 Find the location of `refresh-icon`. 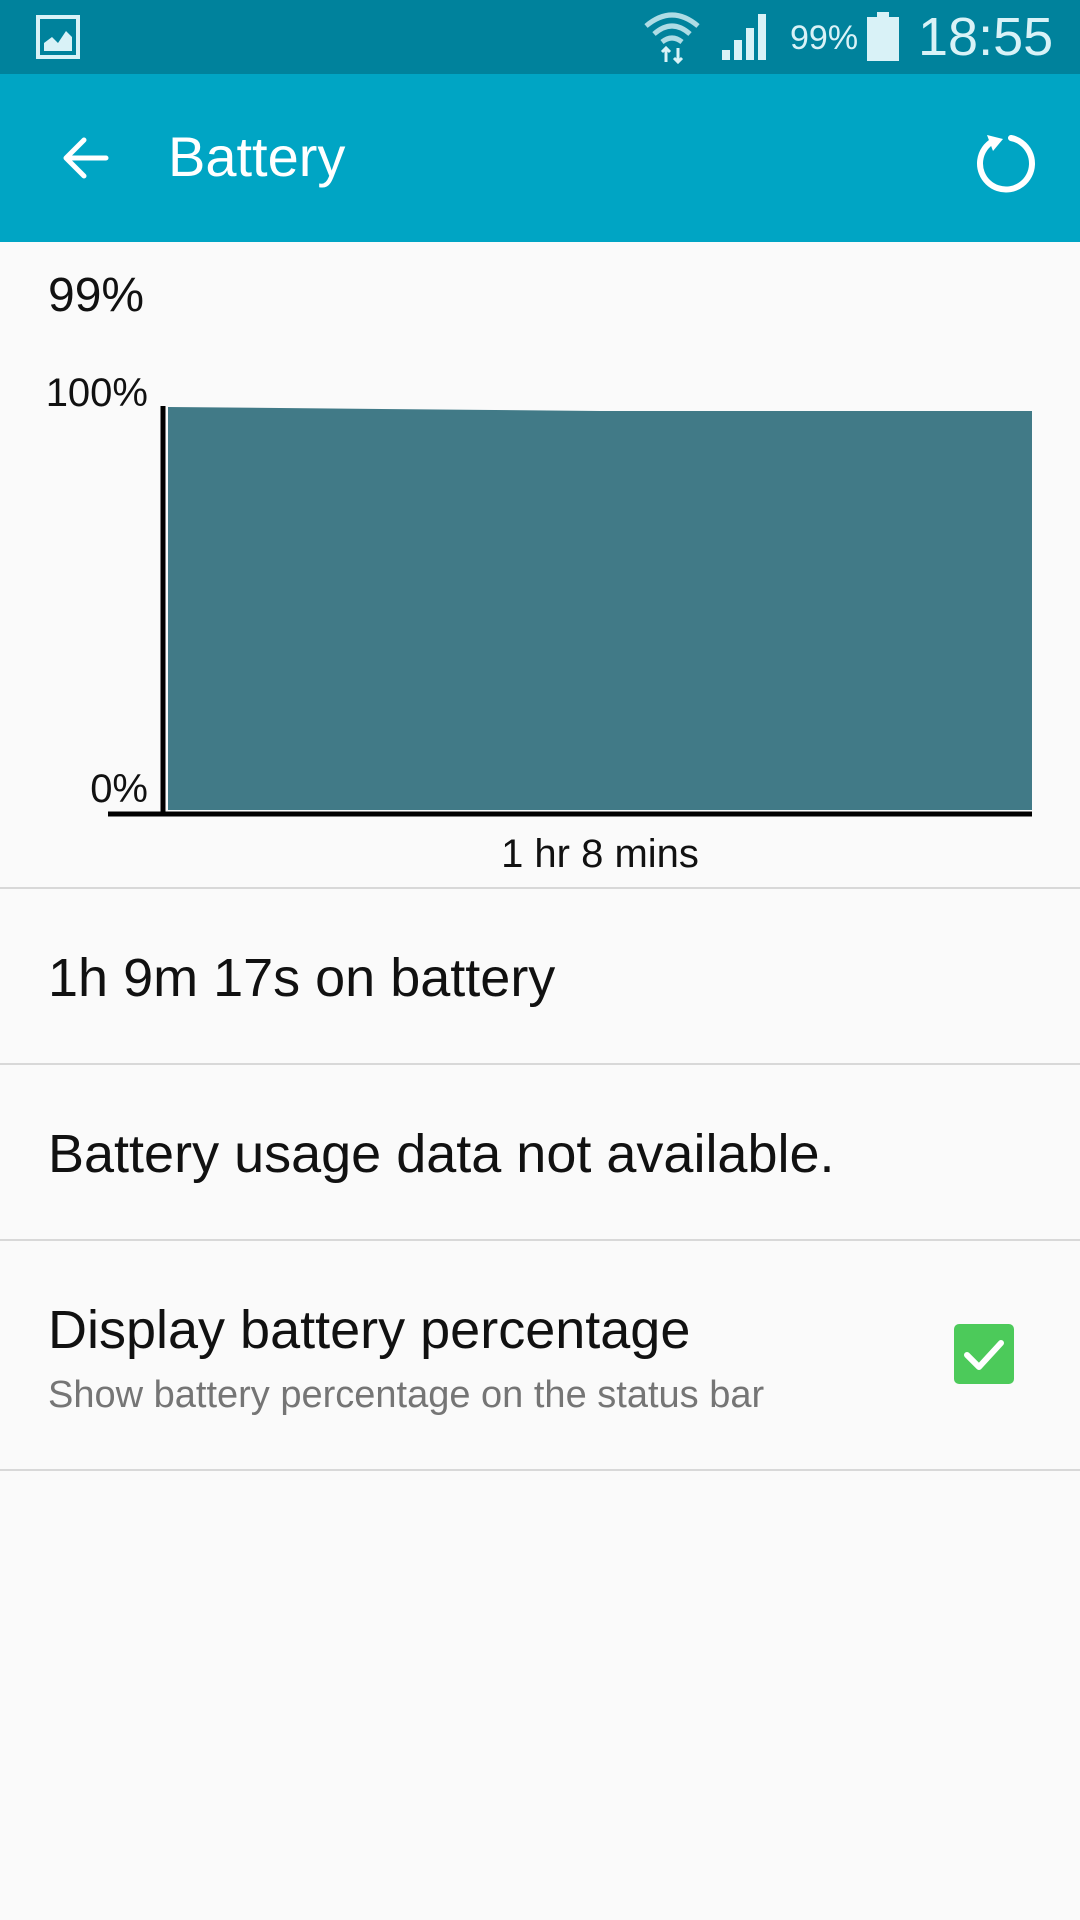

refresh-icon is located at coordinates (1006, 164).